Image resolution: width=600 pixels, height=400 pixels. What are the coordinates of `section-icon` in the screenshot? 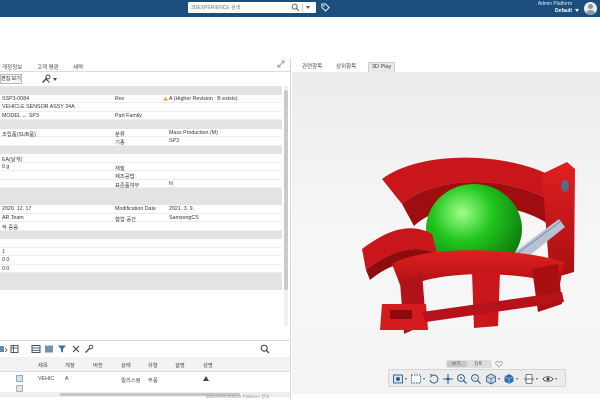 It's located at (529, 379).